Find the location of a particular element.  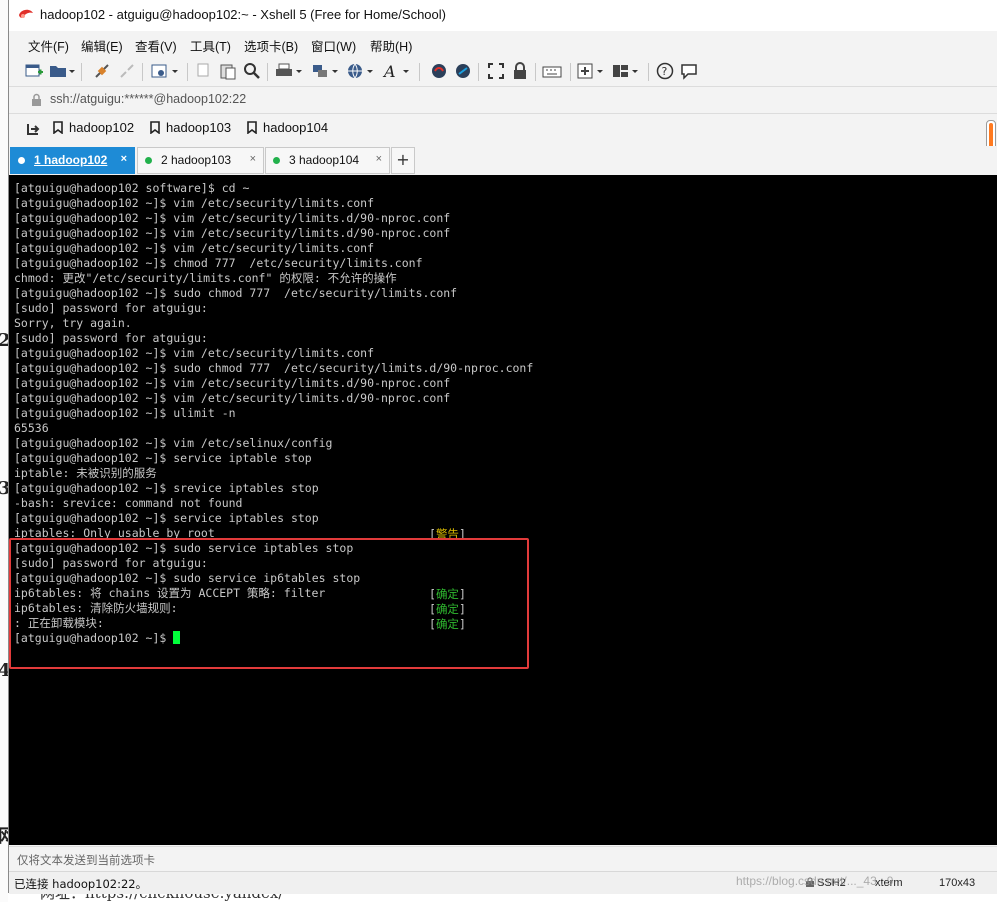

address-bar: ssh://atguigu:******@hadoop102:22 is located at coordinates (503, 100).